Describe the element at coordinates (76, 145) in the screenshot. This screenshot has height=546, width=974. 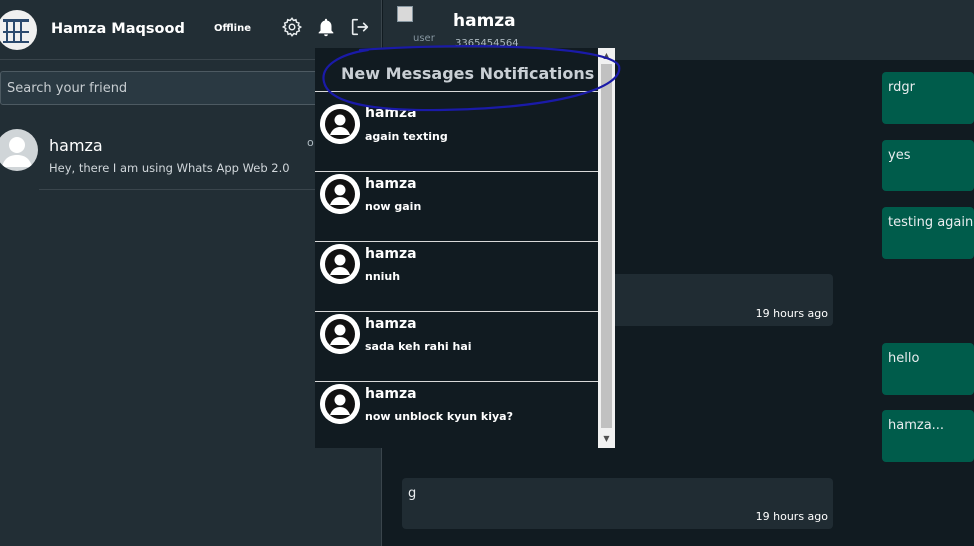
I see `chat-name: hamza` at that location.